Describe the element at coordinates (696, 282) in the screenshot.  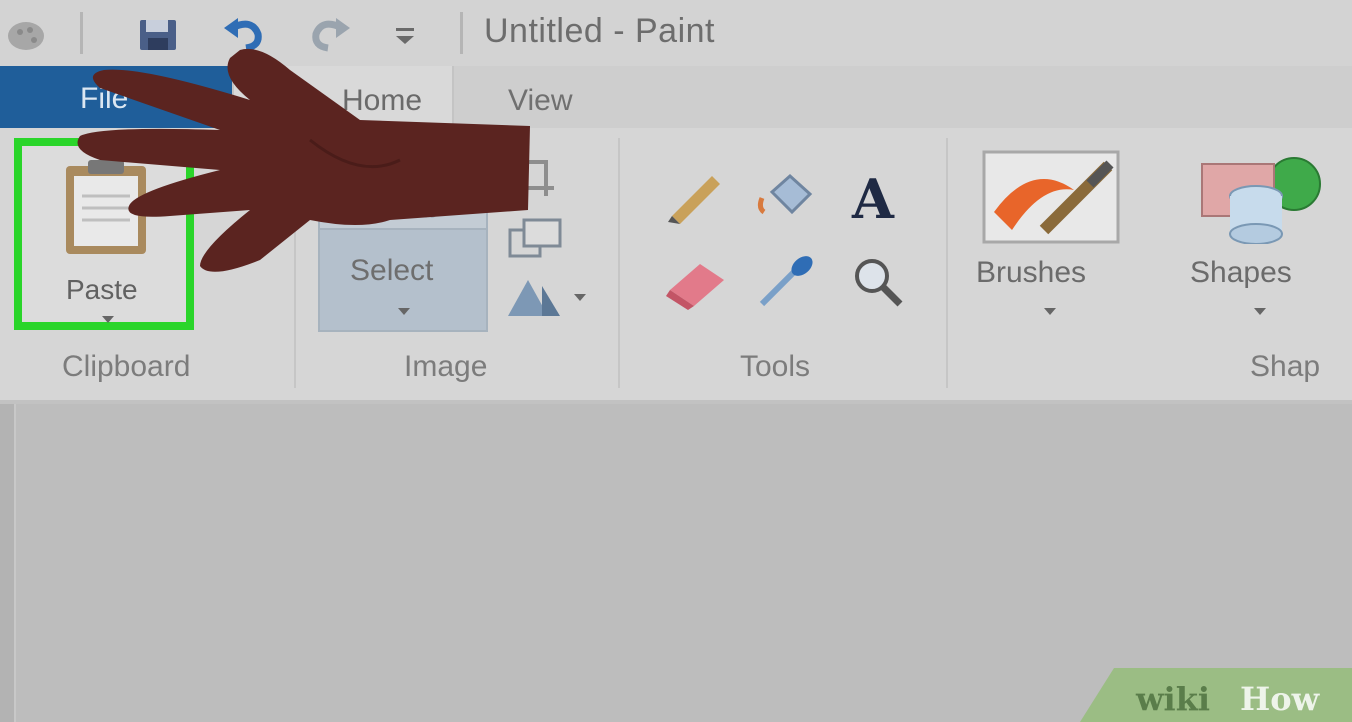
I see `eraser-icon` at that location.